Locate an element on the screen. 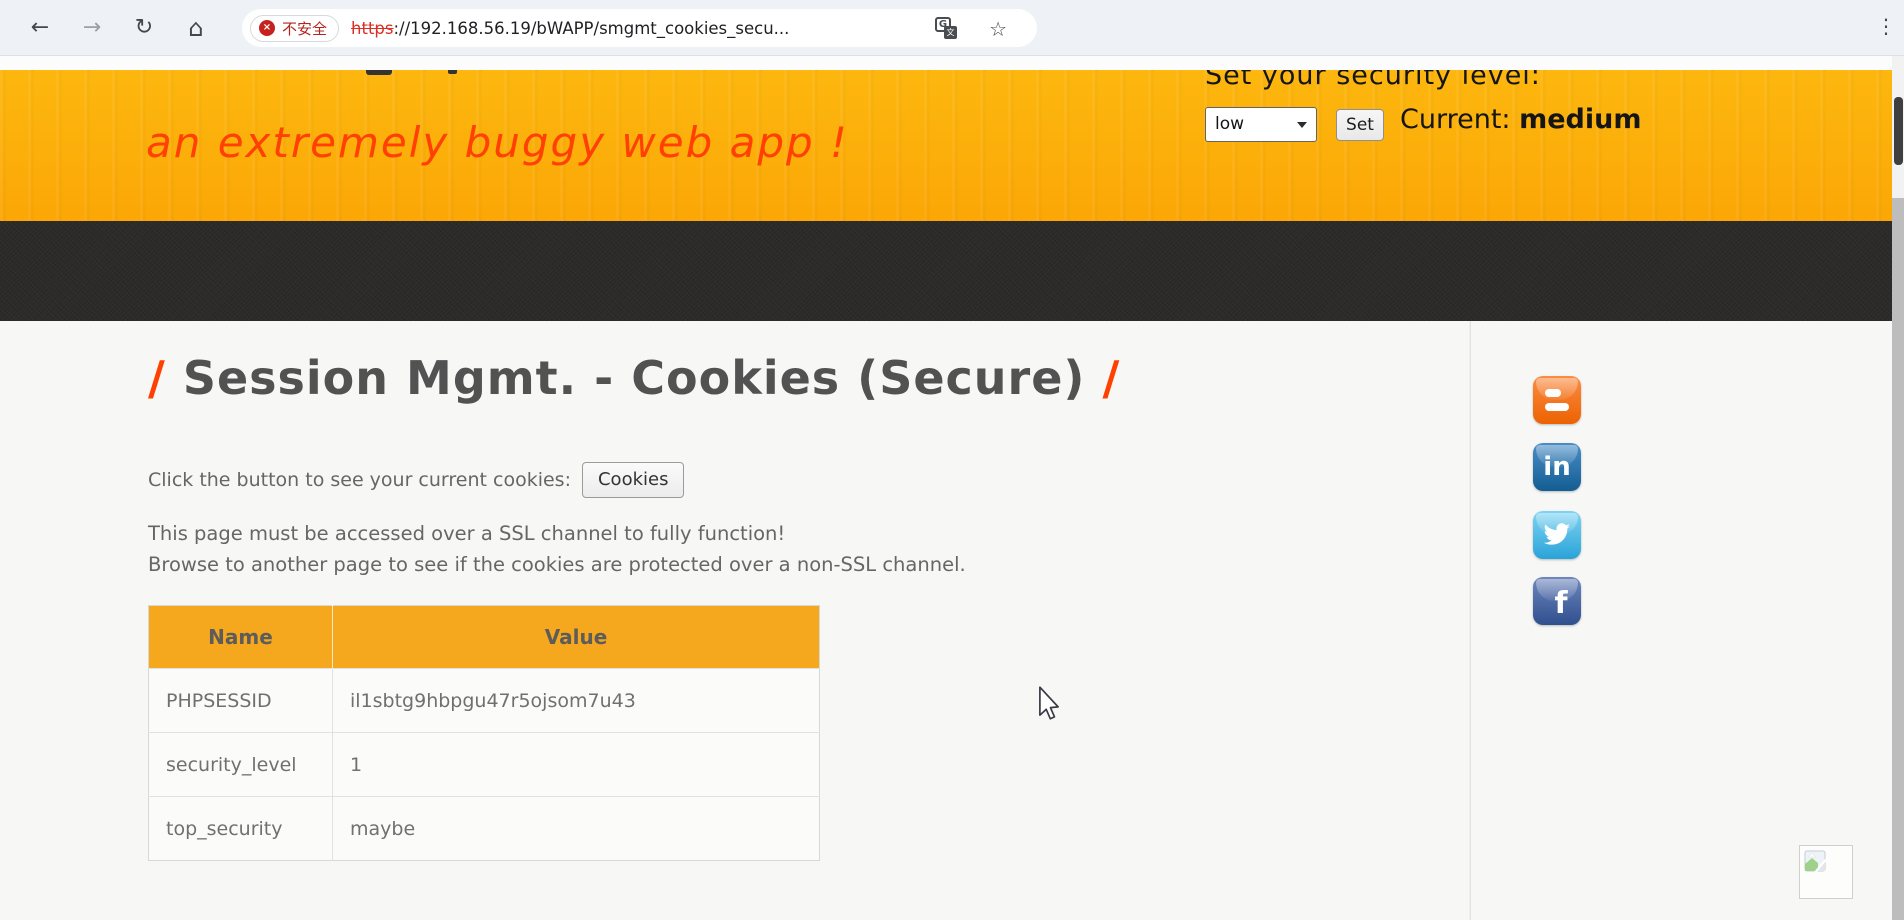 The width and height of the screenshot is (1904, 920). column-header-value: Value is located at coordinates (576, 637).